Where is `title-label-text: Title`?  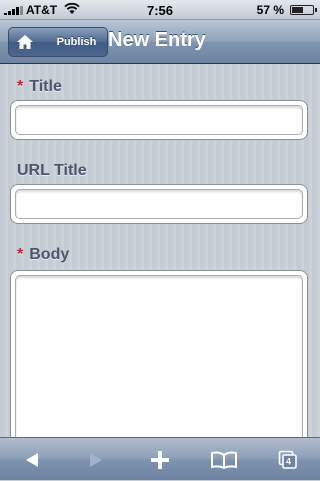
title-label-text: Title is located at coordinates (45, 86).